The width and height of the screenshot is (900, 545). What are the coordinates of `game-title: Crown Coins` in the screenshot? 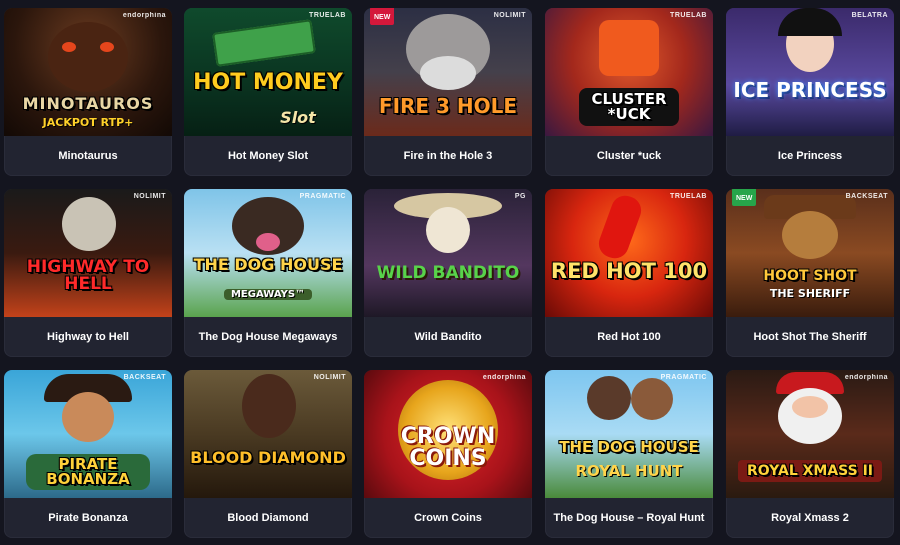 It's located at (448, 518).